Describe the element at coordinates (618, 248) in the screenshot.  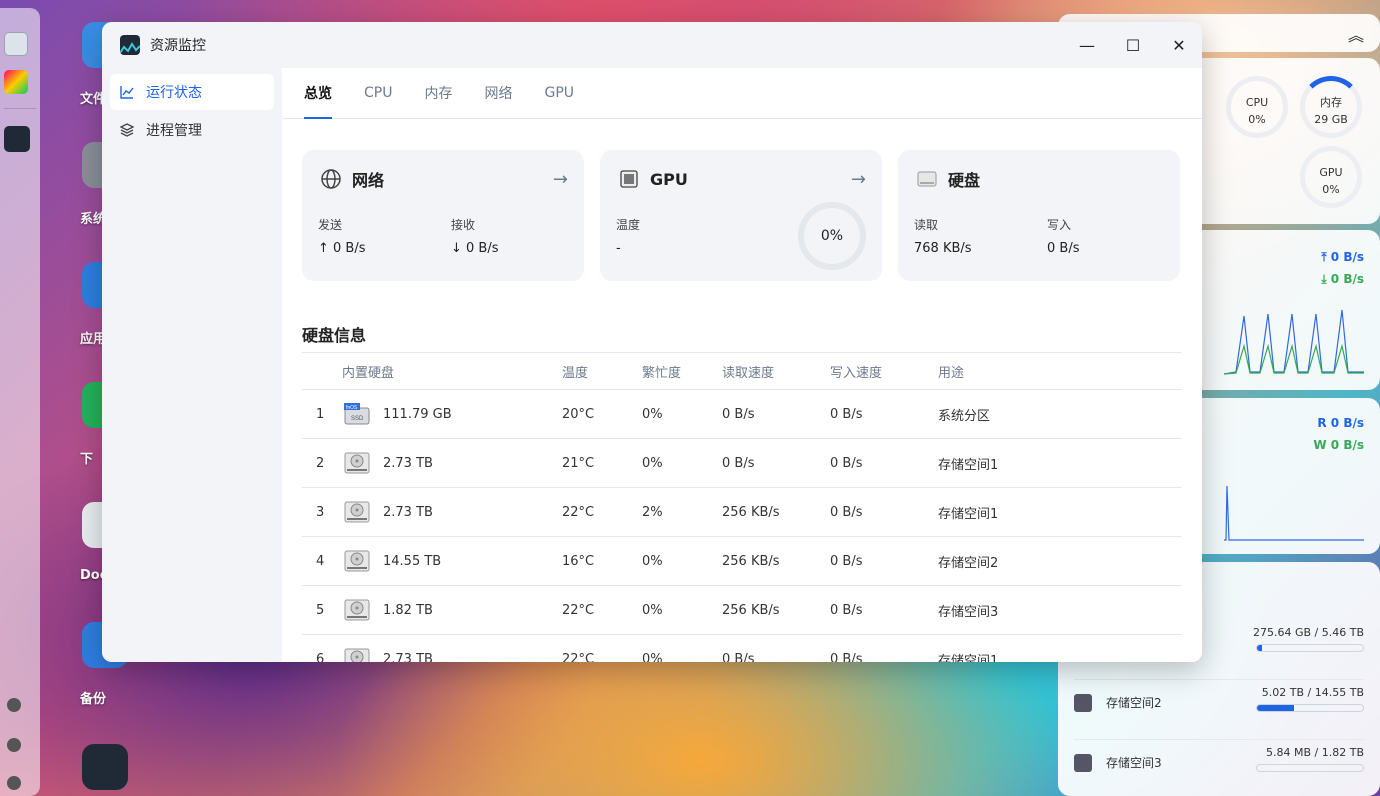
I see `temp-value: -` at that location.